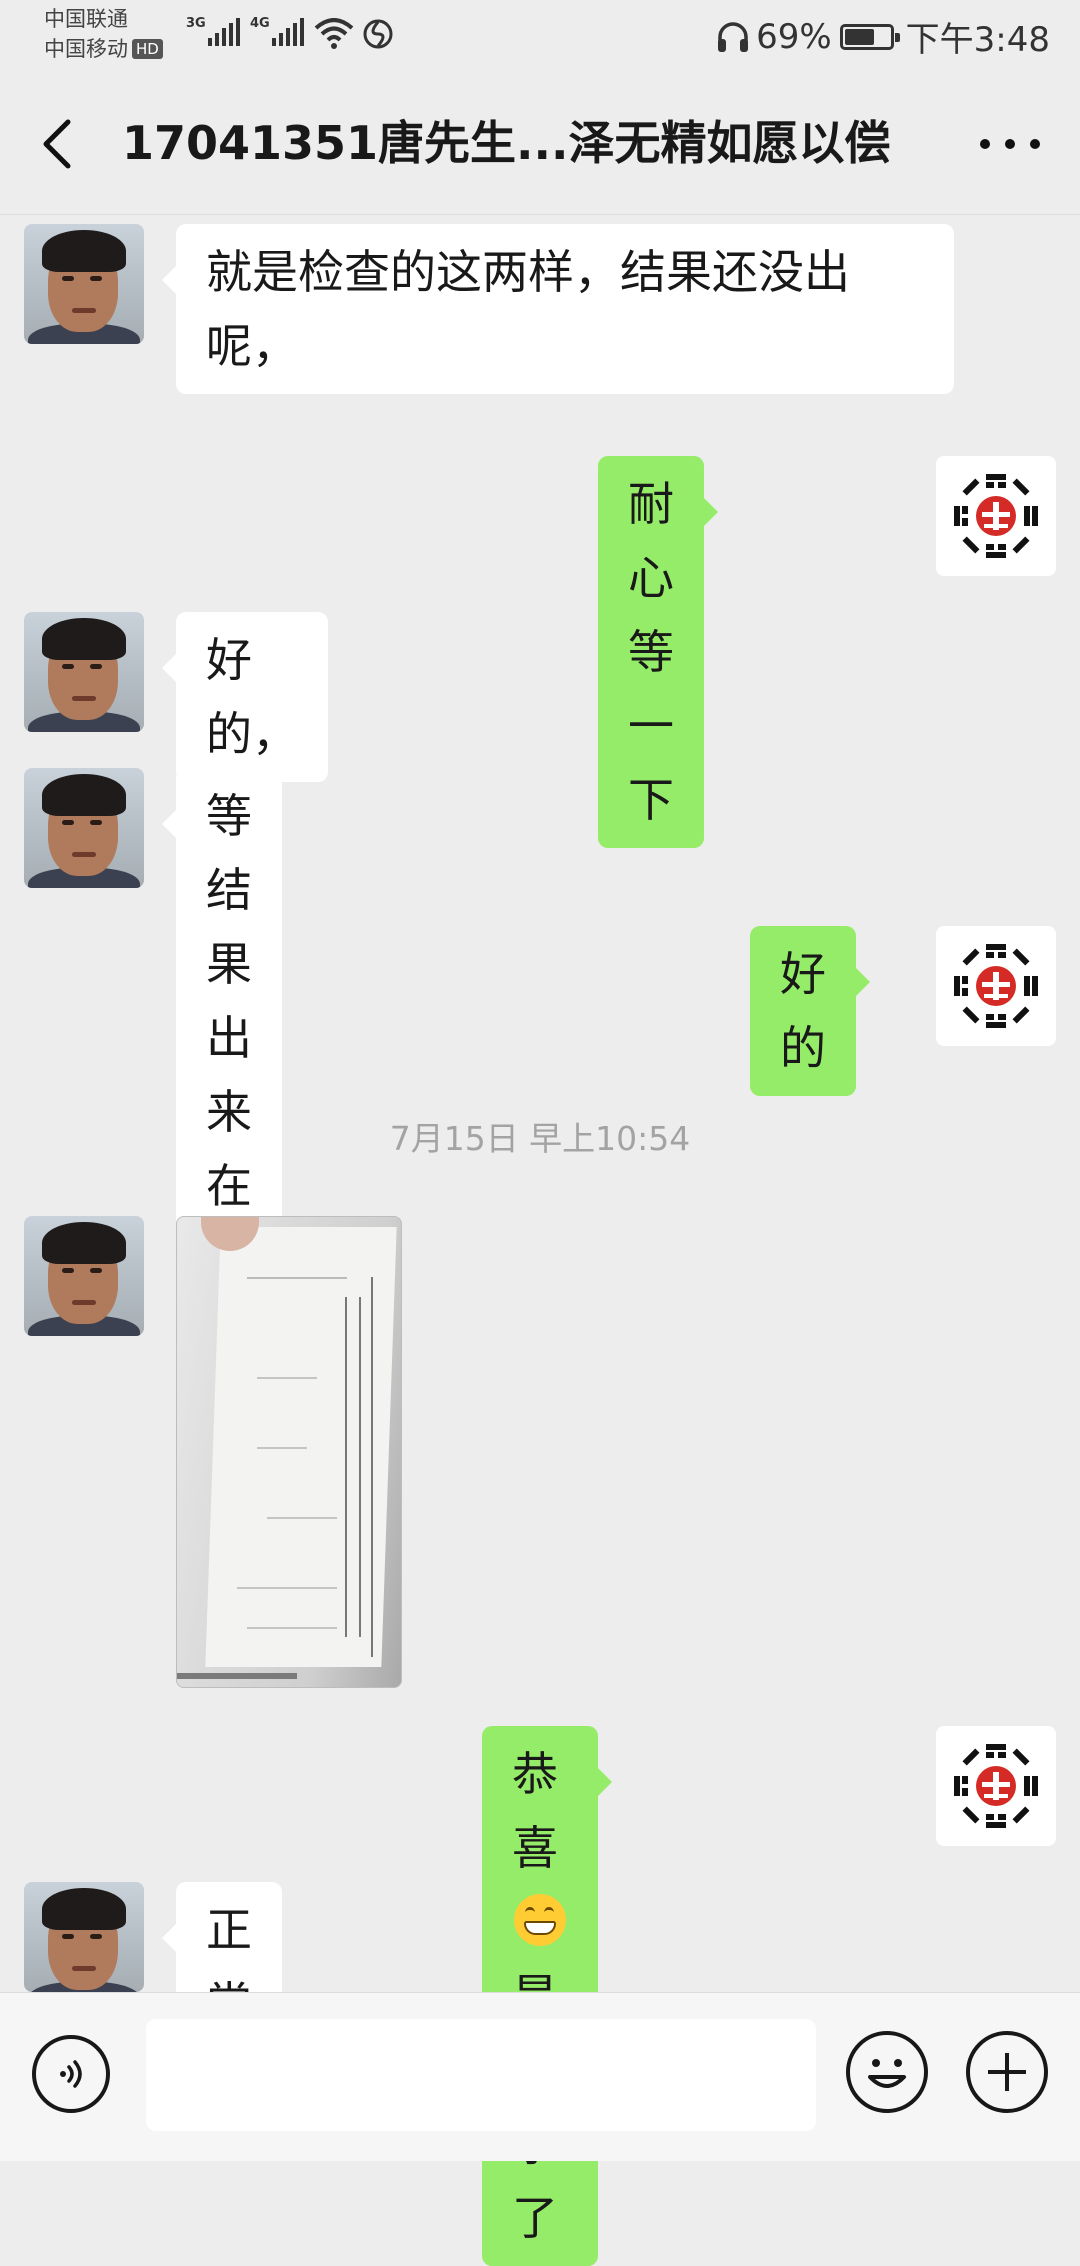  What do you see at coordinates (540, 1138) in the screenshot?
I see `timestamp: 7月15日 早上10:54` at bounding box center [540, 1138].